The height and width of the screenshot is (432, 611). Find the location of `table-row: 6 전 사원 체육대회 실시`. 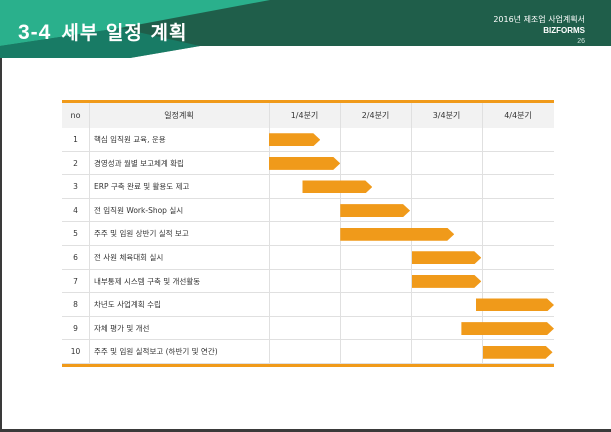

table-row: 6 전 사원 체육대회 실시 is located at coordinates (308, 258).